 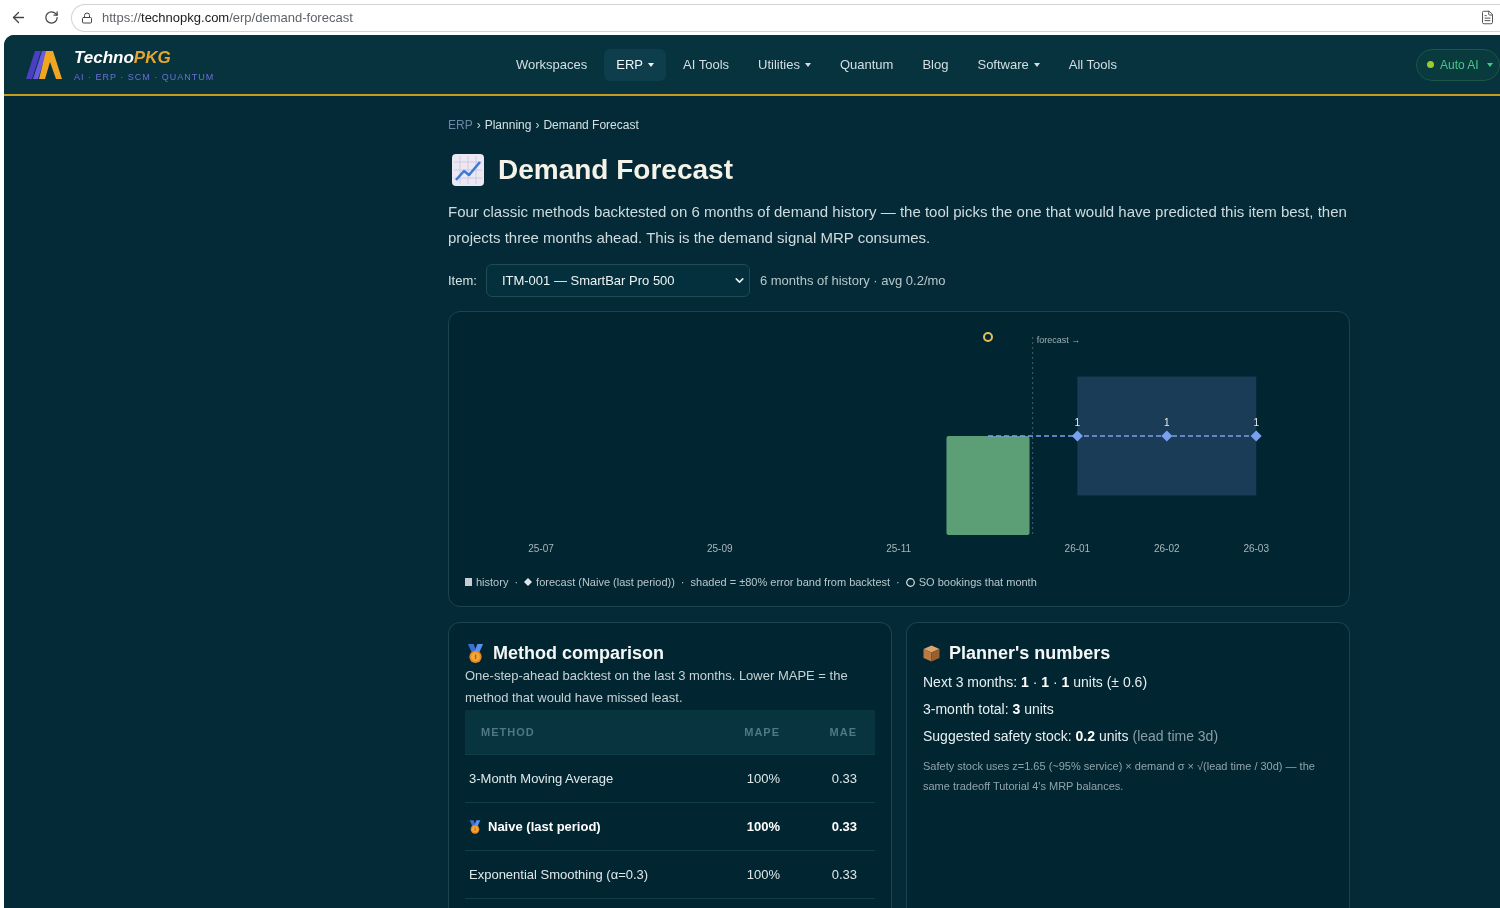 What do you see at coordinates (898, 548) in the screenshot?
I see `axis-label: 25-11` at bounding box center [898, 548].